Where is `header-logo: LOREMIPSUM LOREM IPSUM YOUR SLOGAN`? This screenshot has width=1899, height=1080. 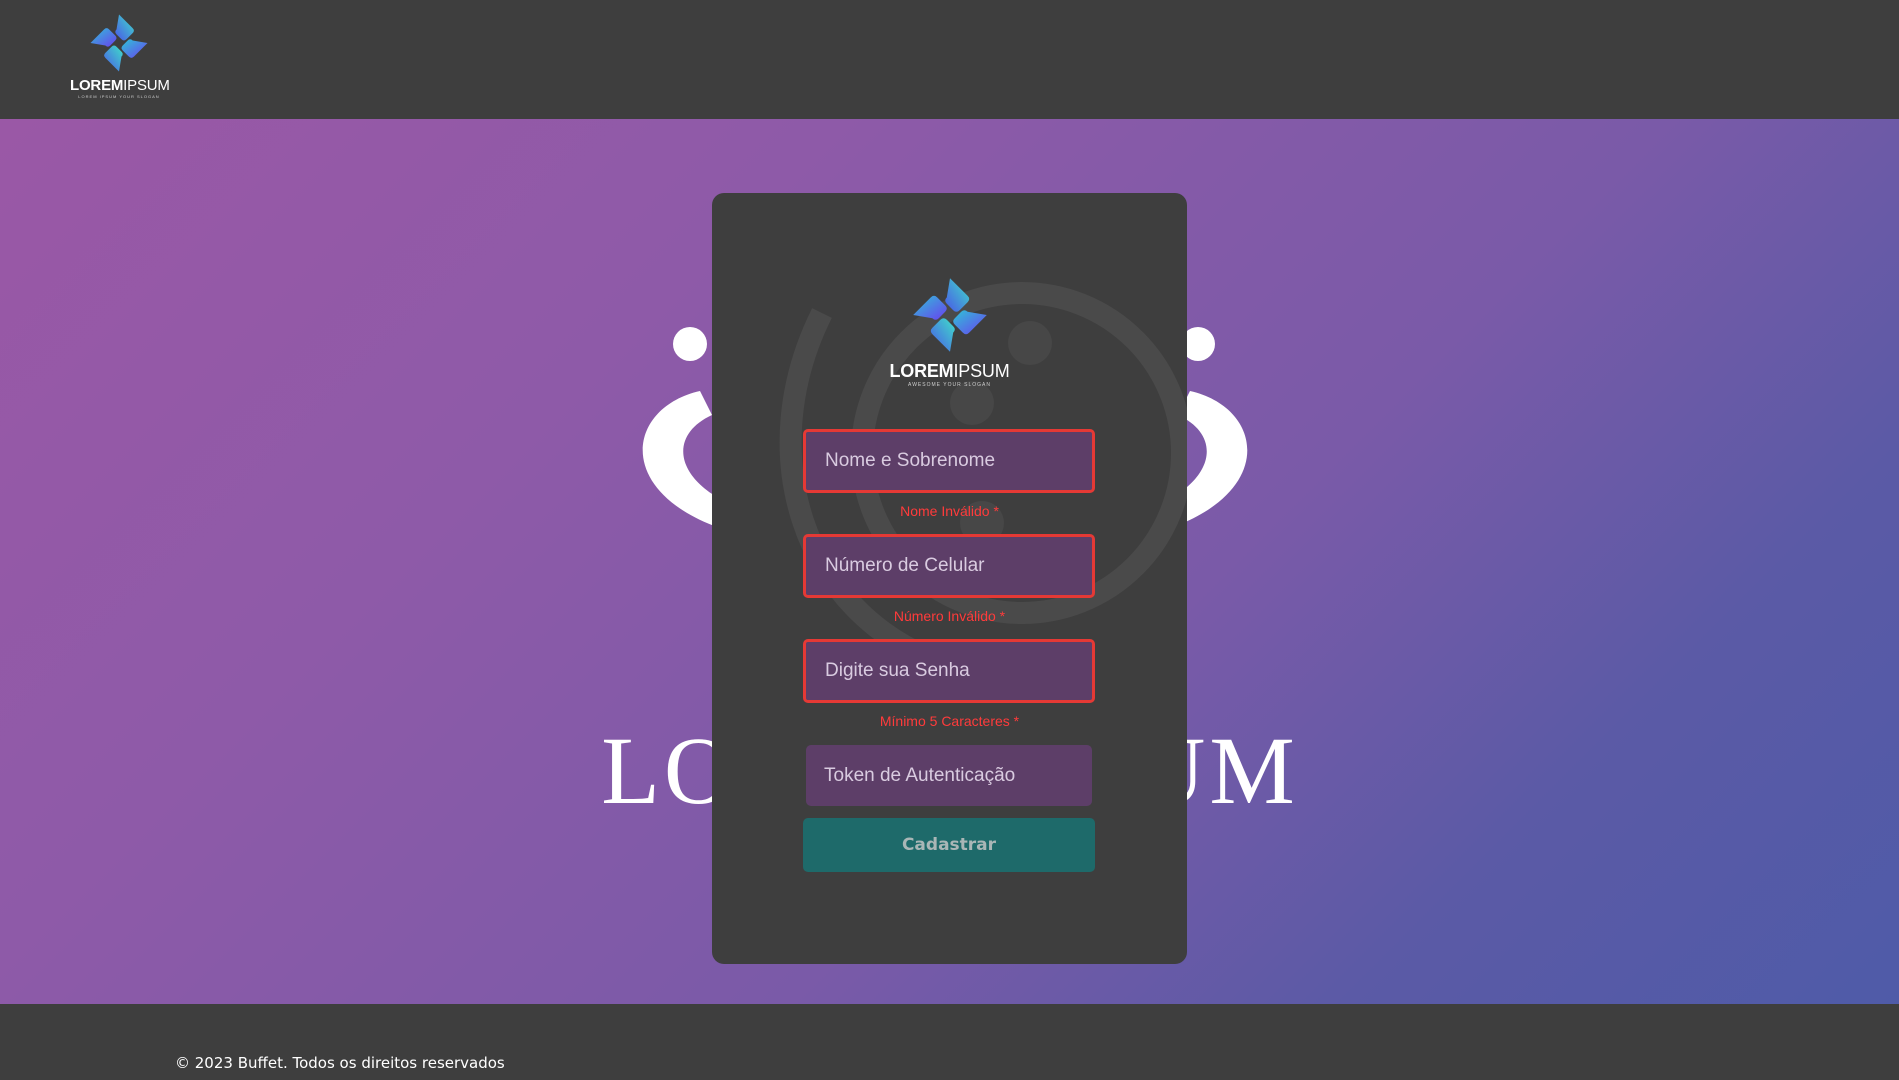
header-logo: LOREMIPSUM LOREM IPSUM YOUR SLOGAN is located at coordinates (120, 57).